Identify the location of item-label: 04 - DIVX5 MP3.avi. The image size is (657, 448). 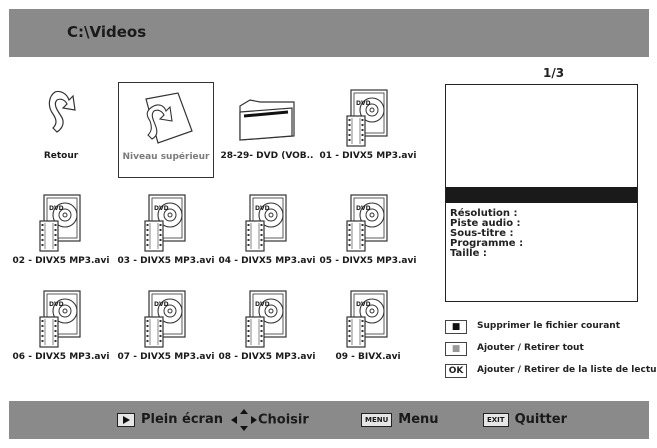
(267, 261).